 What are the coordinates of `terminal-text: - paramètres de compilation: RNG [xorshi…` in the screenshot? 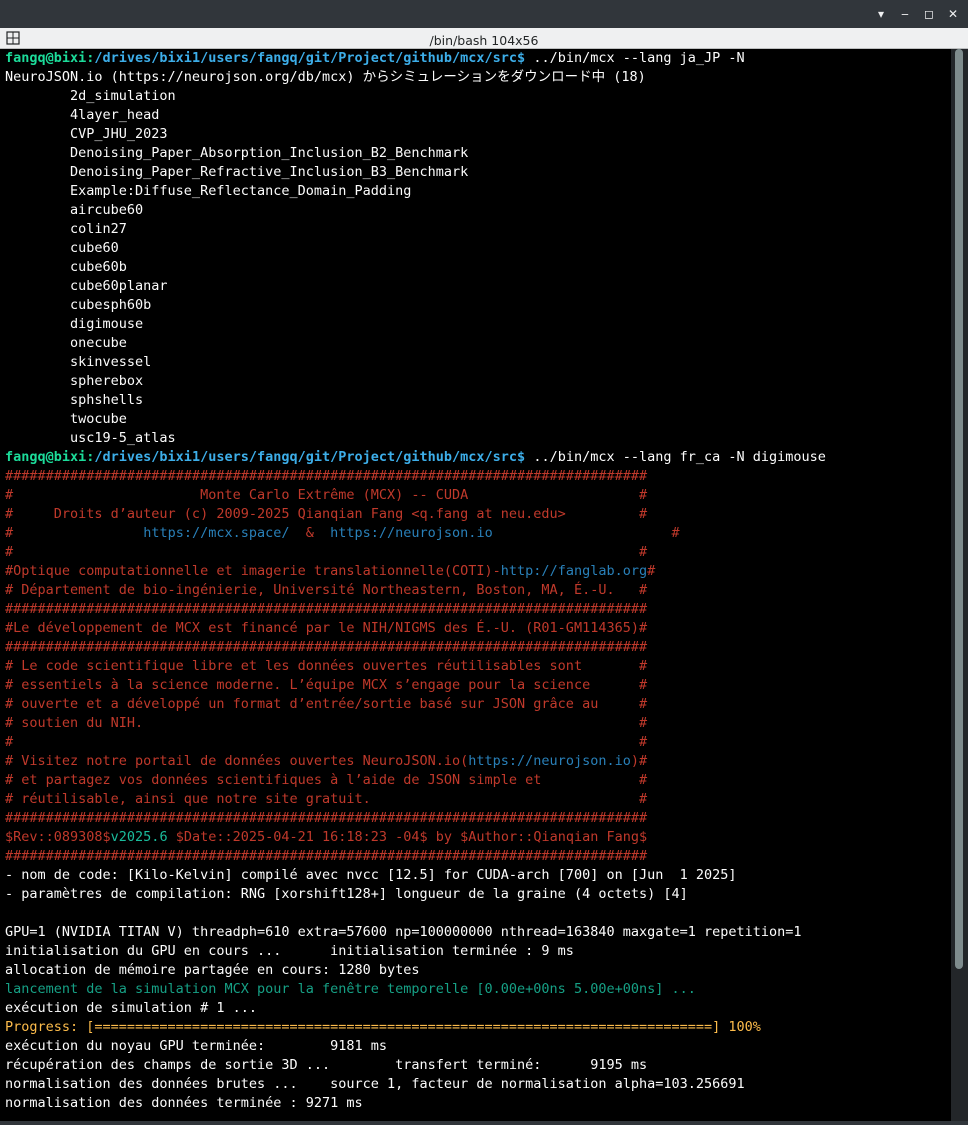 It's located at (346, 894).